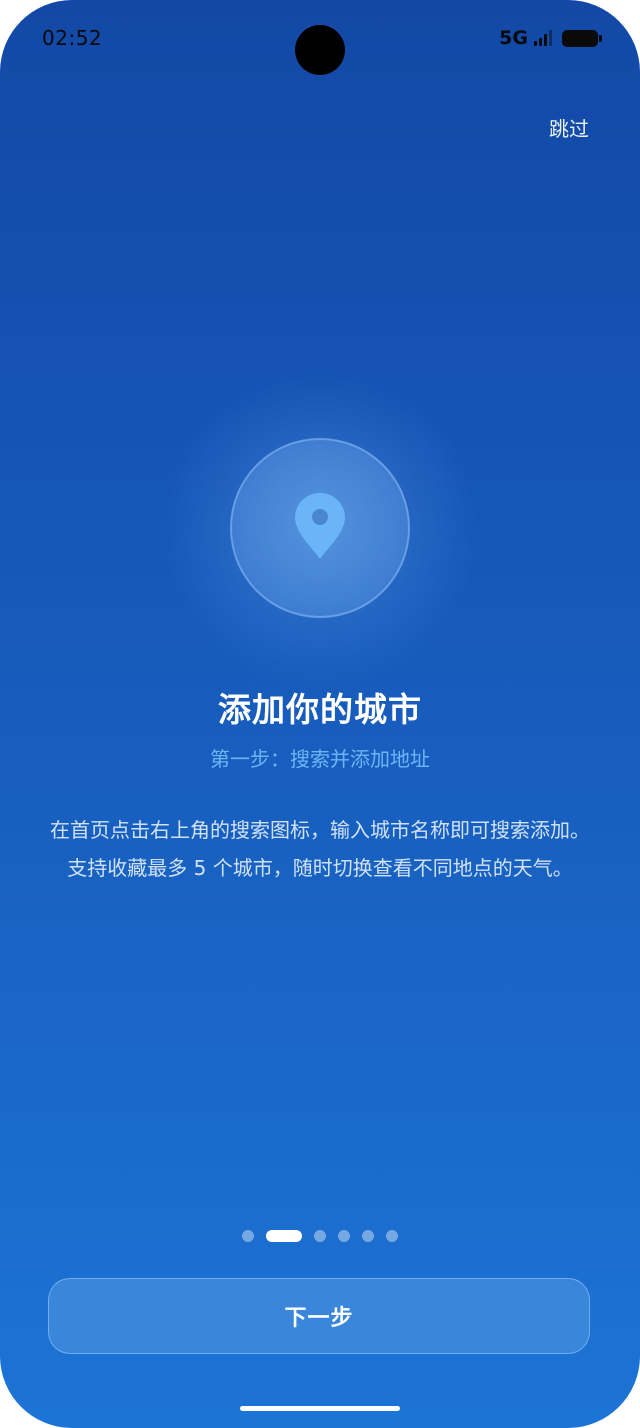  I want to click on next-button-label: 下一步, so click(319, 1318).